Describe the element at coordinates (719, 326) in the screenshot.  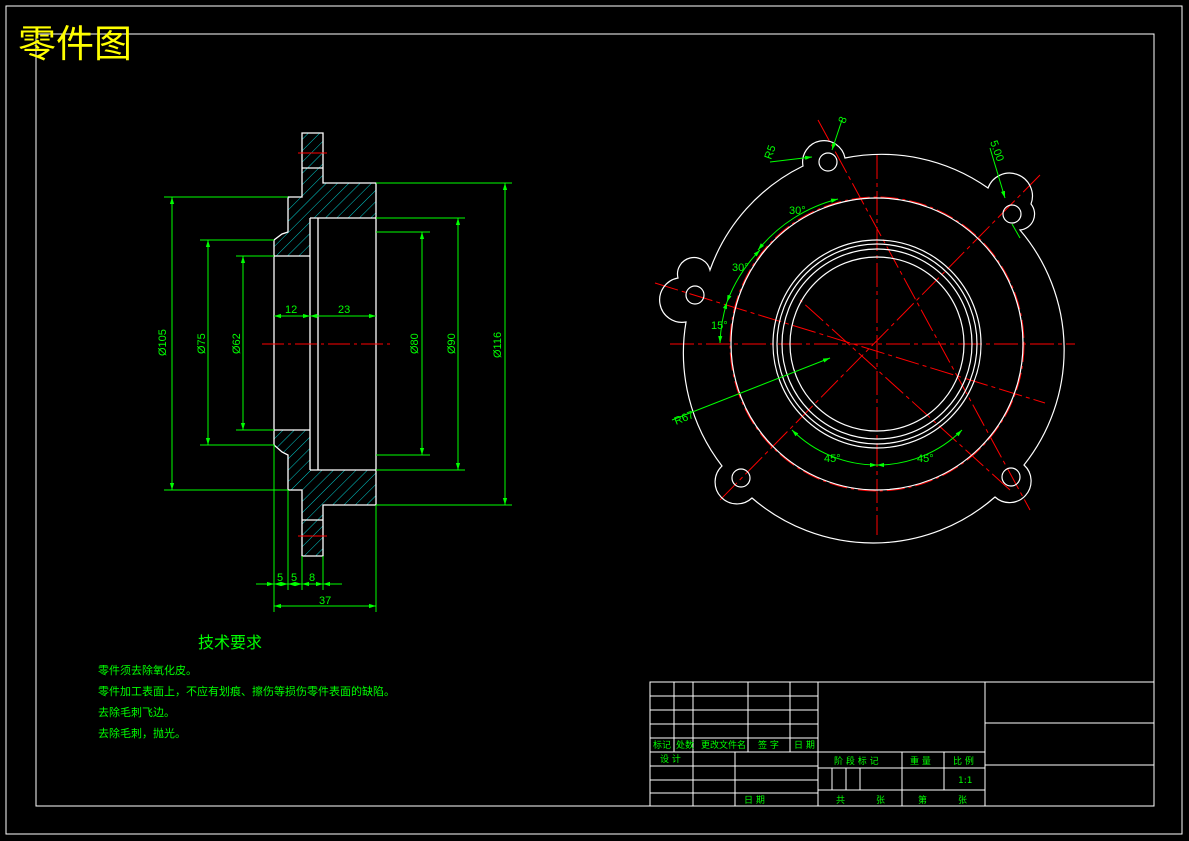
I see `label-15-deg: 15°` at that location.